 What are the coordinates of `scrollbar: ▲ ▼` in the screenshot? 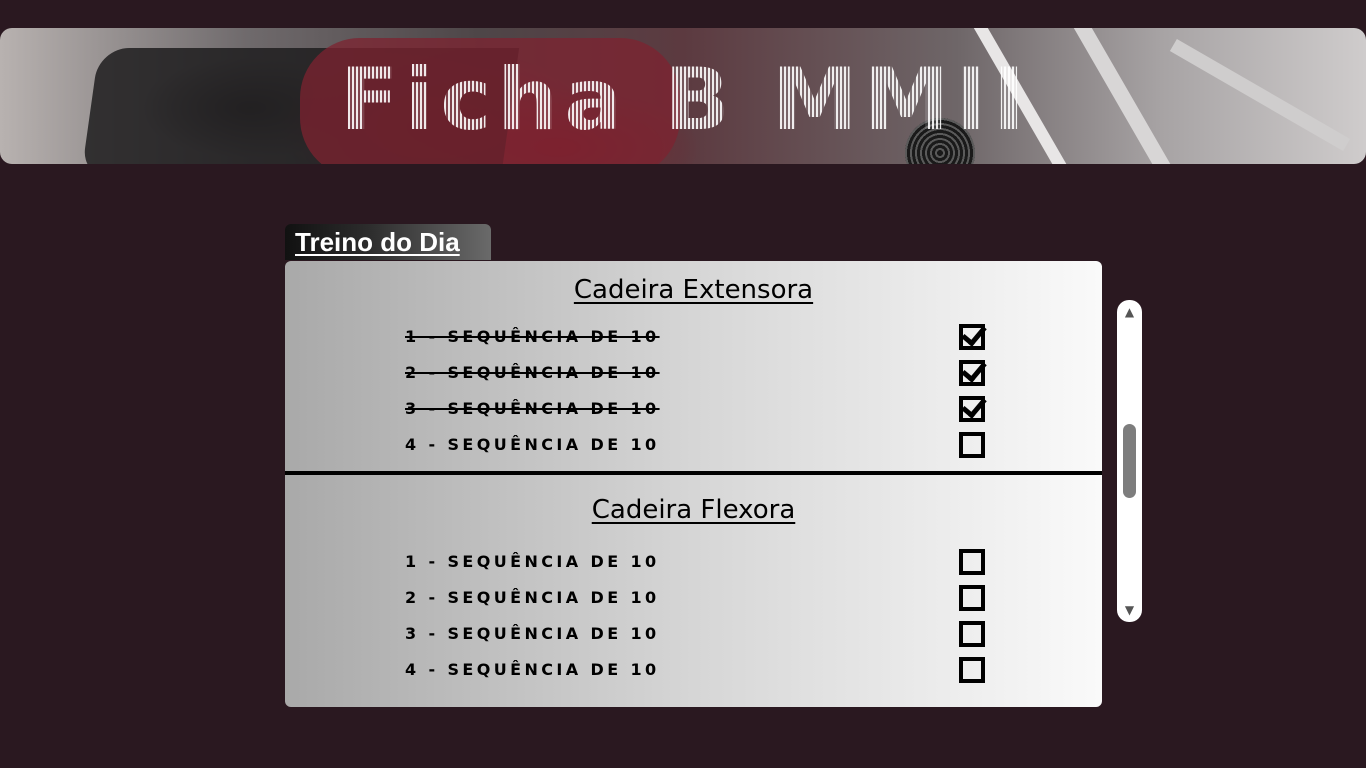 It's located at (1129, 461).